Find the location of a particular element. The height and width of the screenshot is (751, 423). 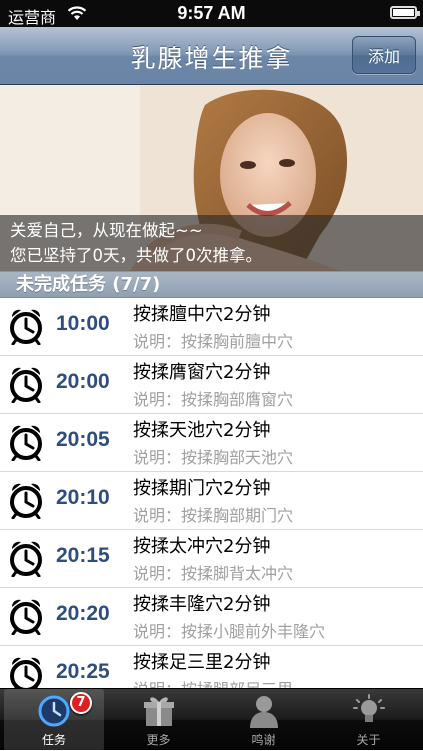

person-icon is located at coordinates (263, 712).